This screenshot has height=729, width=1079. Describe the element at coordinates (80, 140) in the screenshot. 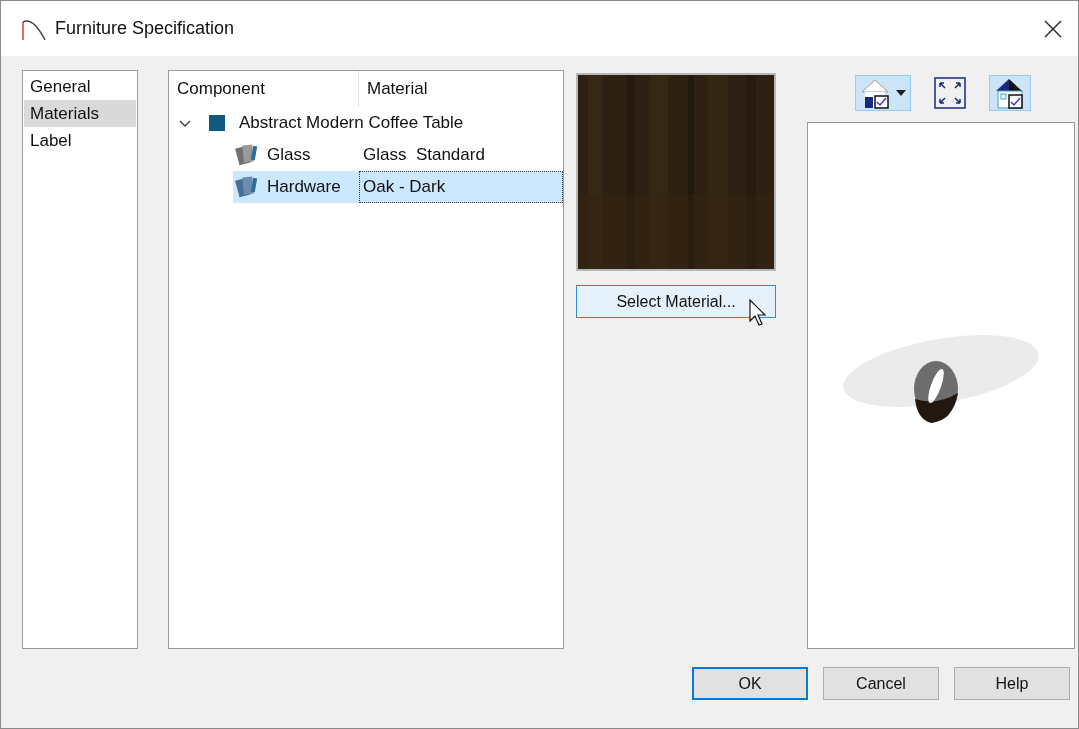

I see `category-item: Label` at that location.